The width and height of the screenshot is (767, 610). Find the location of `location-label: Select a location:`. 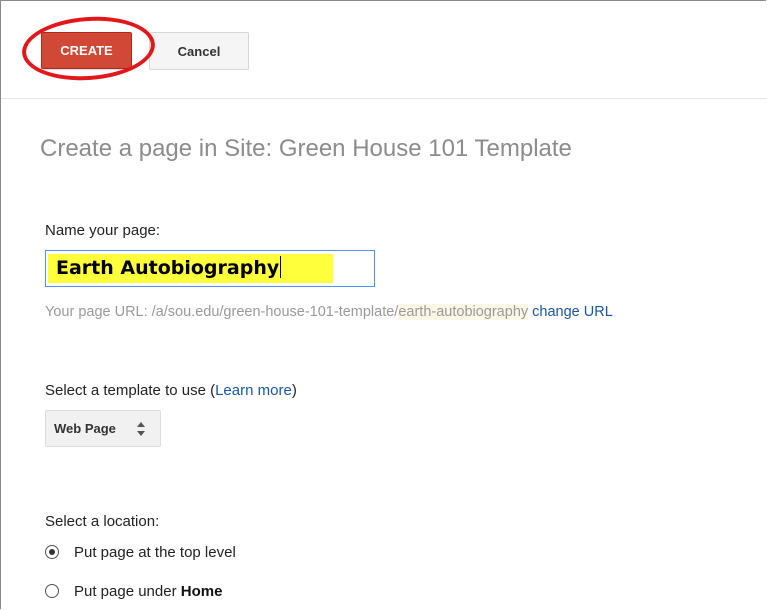

location-label: Select a location: is located at coordinates (102, 521).